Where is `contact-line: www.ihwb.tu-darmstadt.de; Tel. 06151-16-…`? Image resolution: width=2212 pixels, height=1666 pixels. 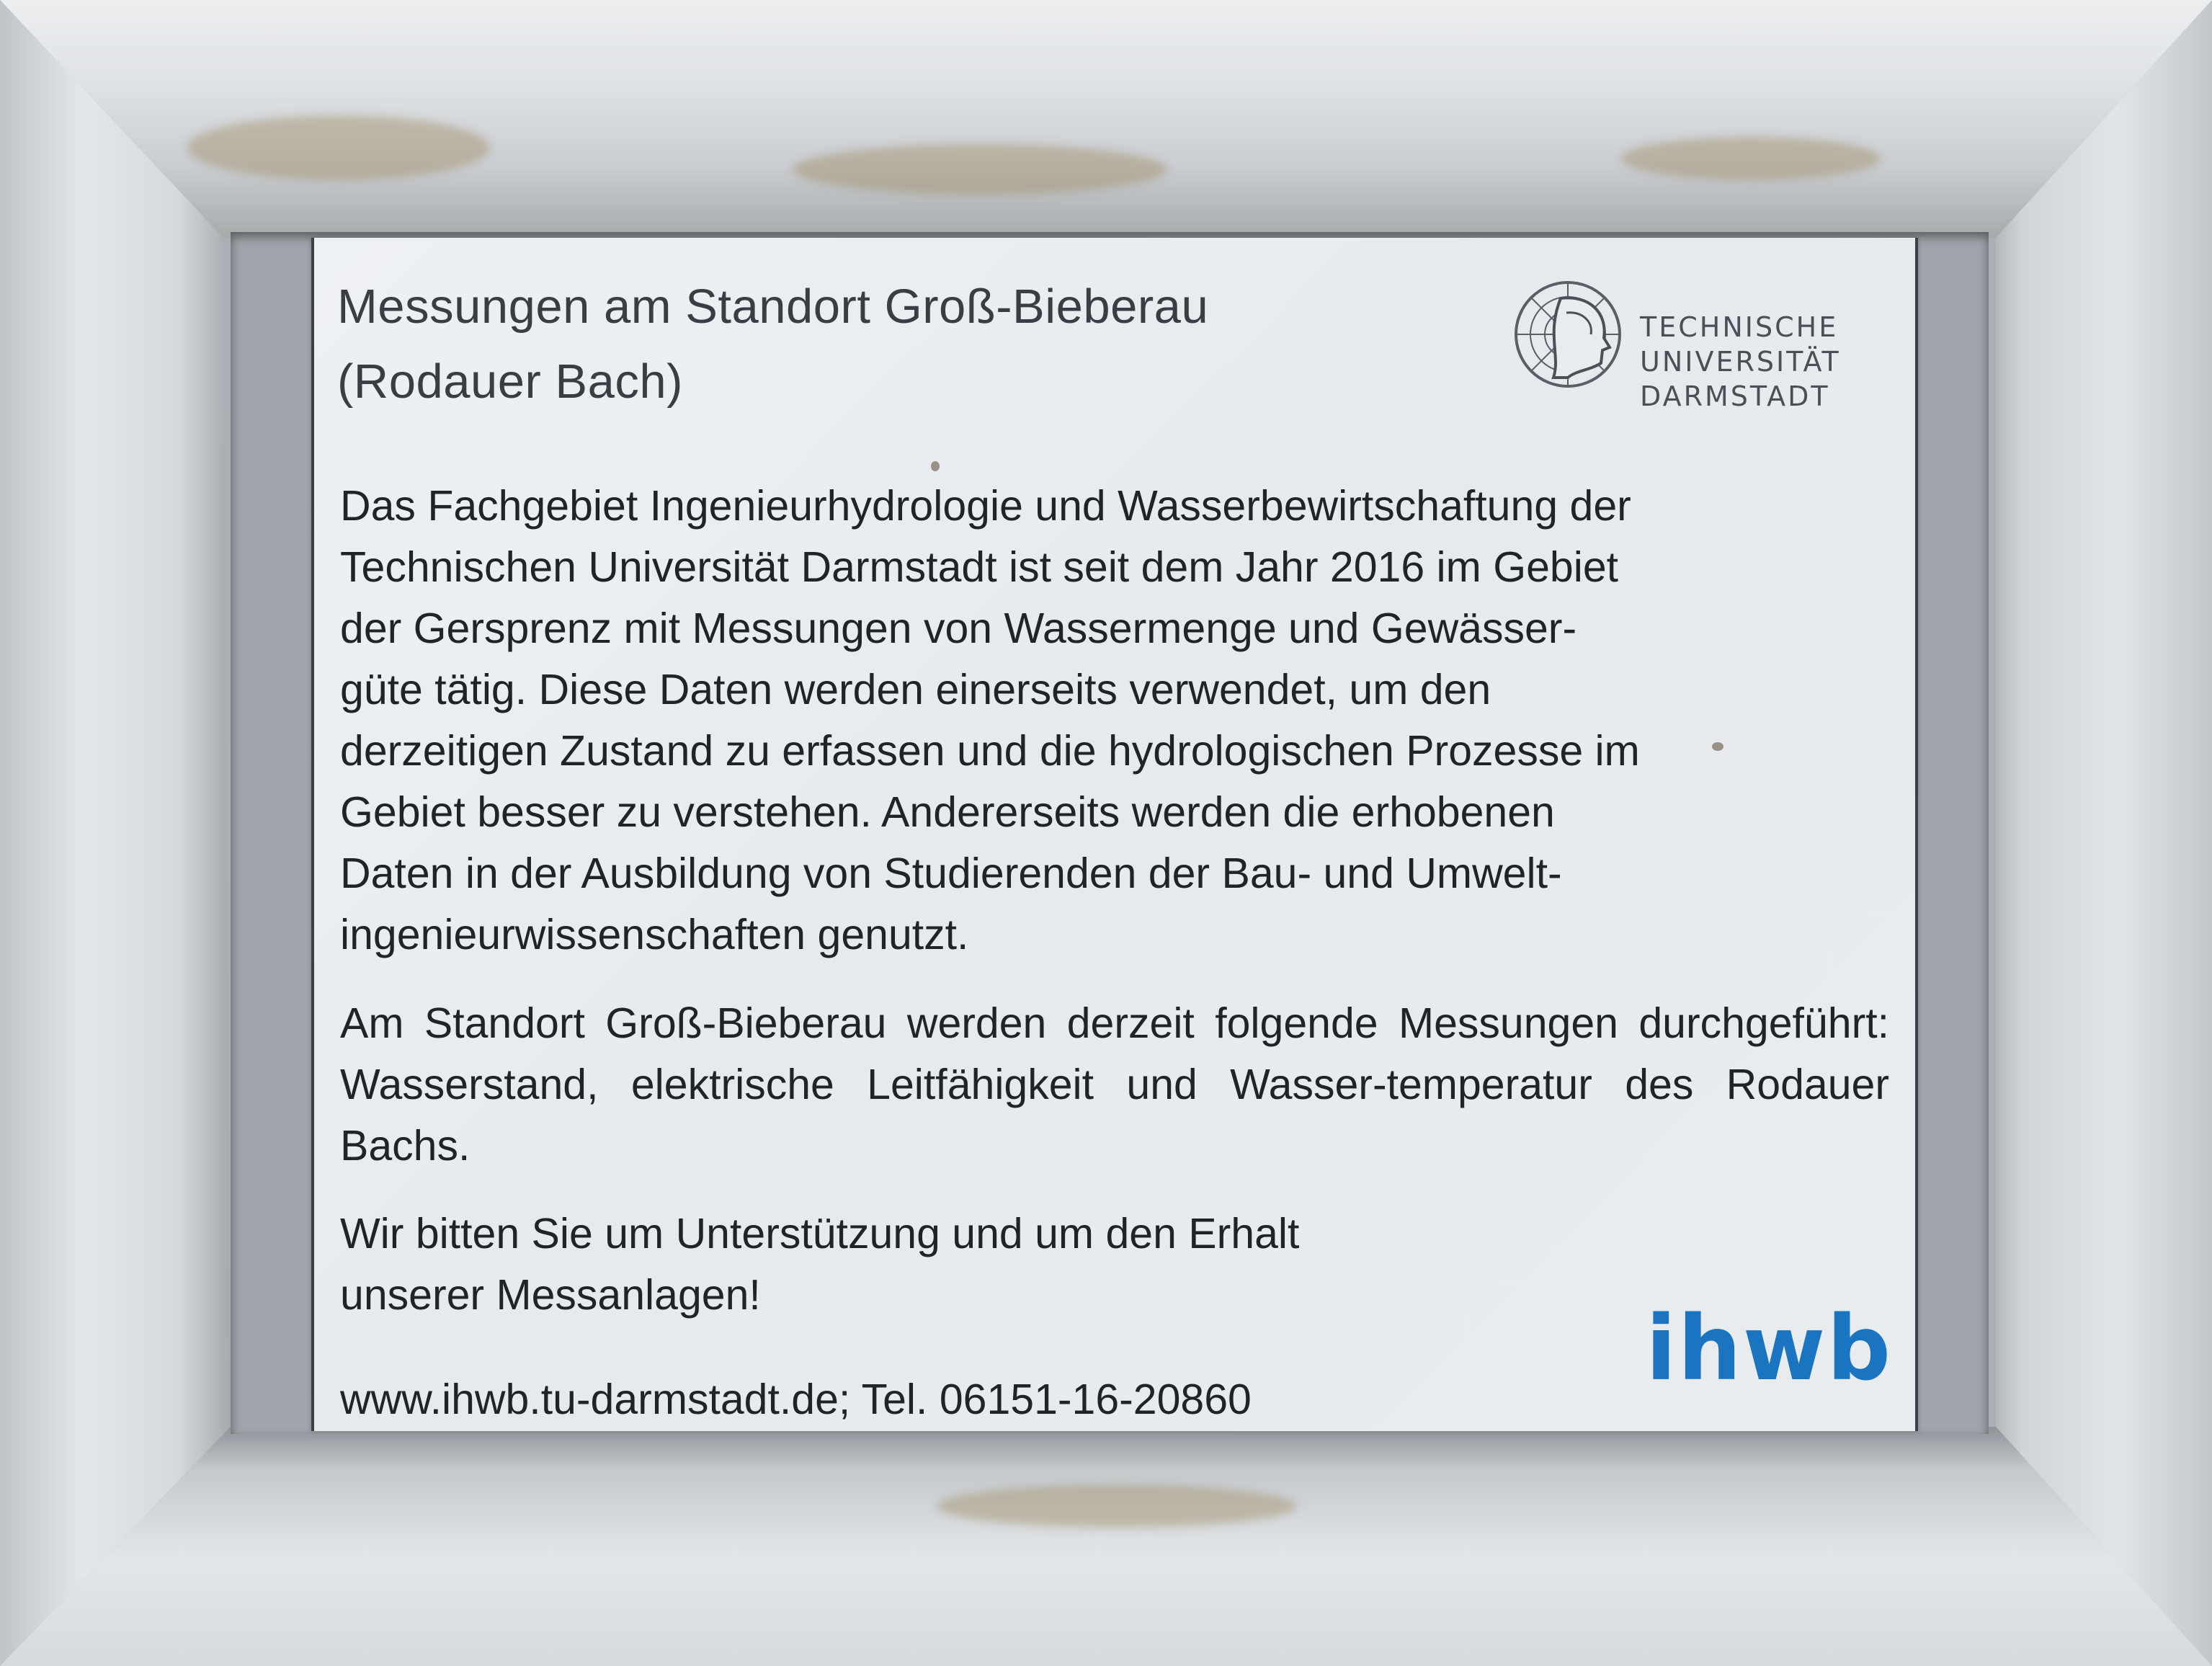 contact-line: www.ihwb.tu-darmstadt.de; Tel. 06151-16-… is located at coordinates (796, 1399).